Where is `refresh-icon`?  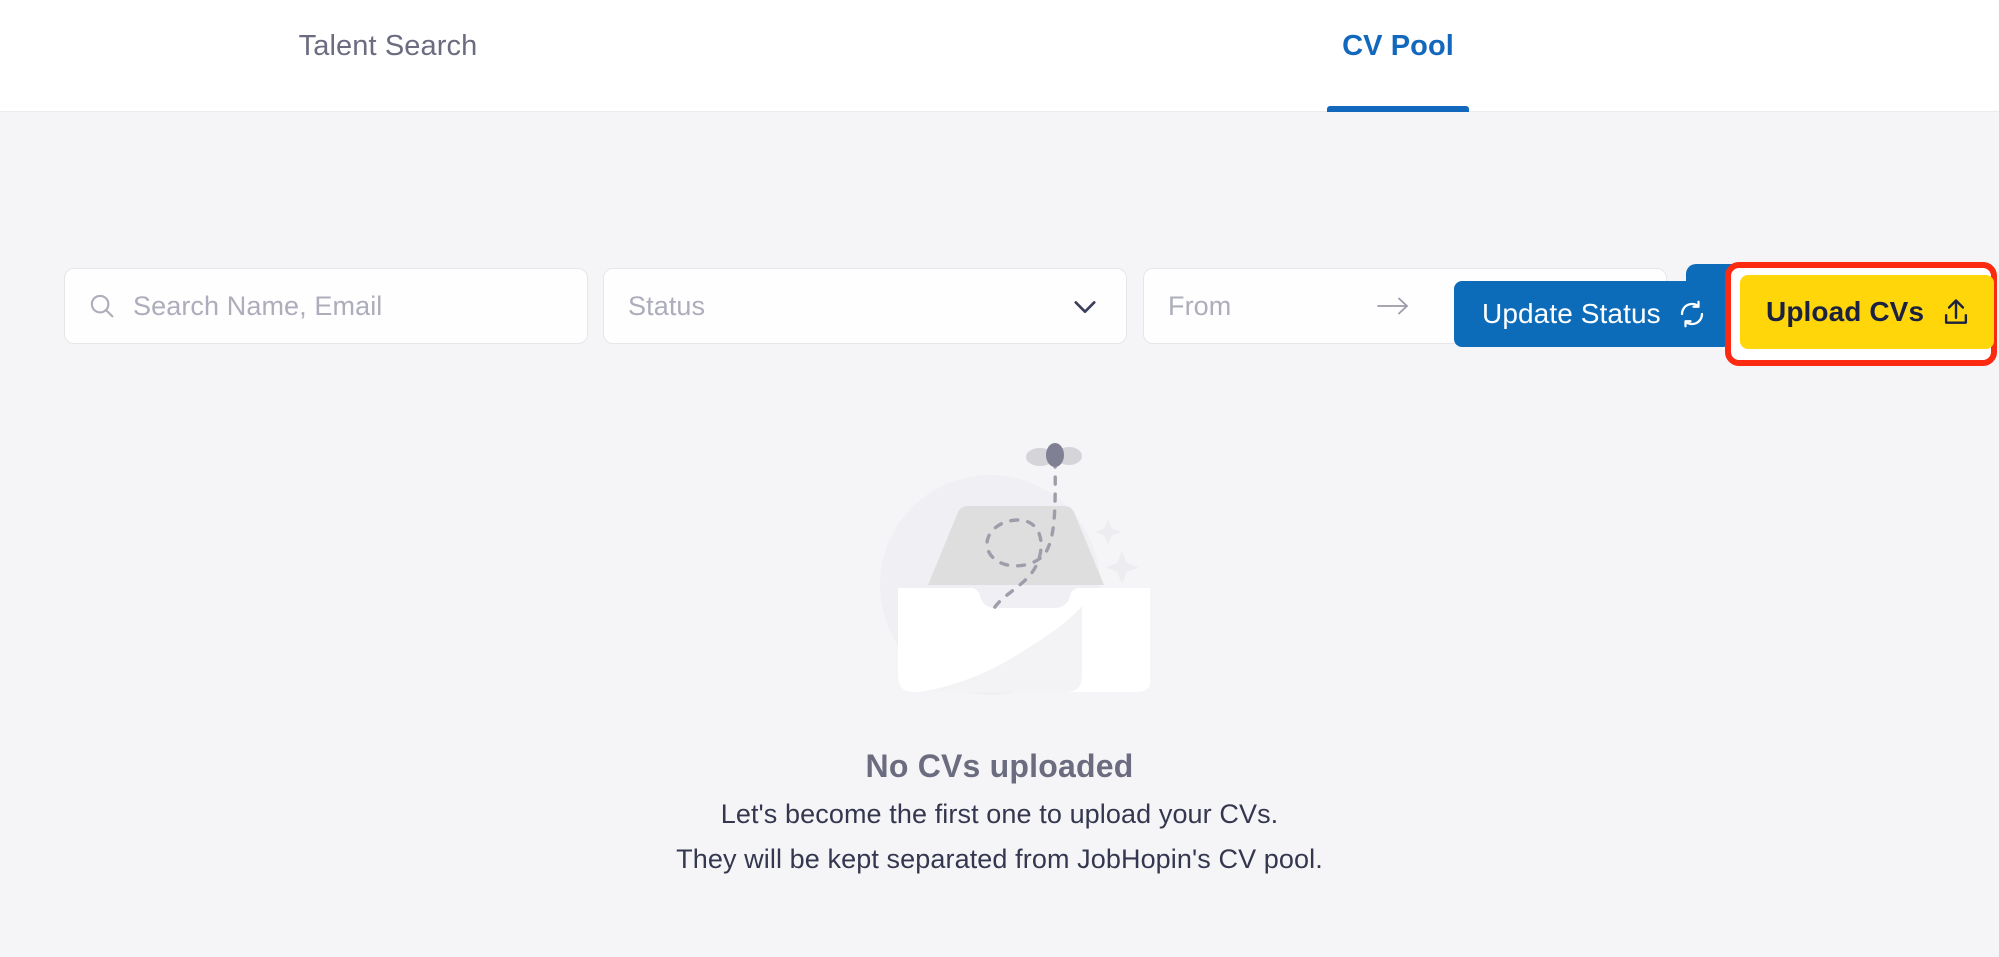 refresh-icon is located at coordinates (1692, 314).